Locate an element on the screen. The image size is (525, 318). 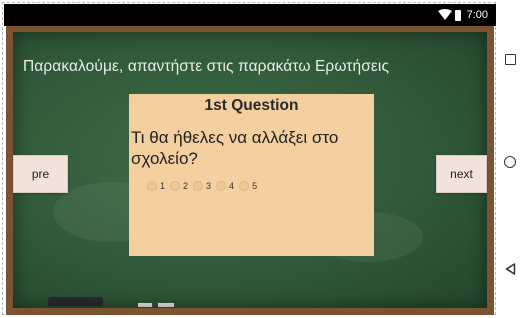
square-icon is located at coordinates (510, 59).